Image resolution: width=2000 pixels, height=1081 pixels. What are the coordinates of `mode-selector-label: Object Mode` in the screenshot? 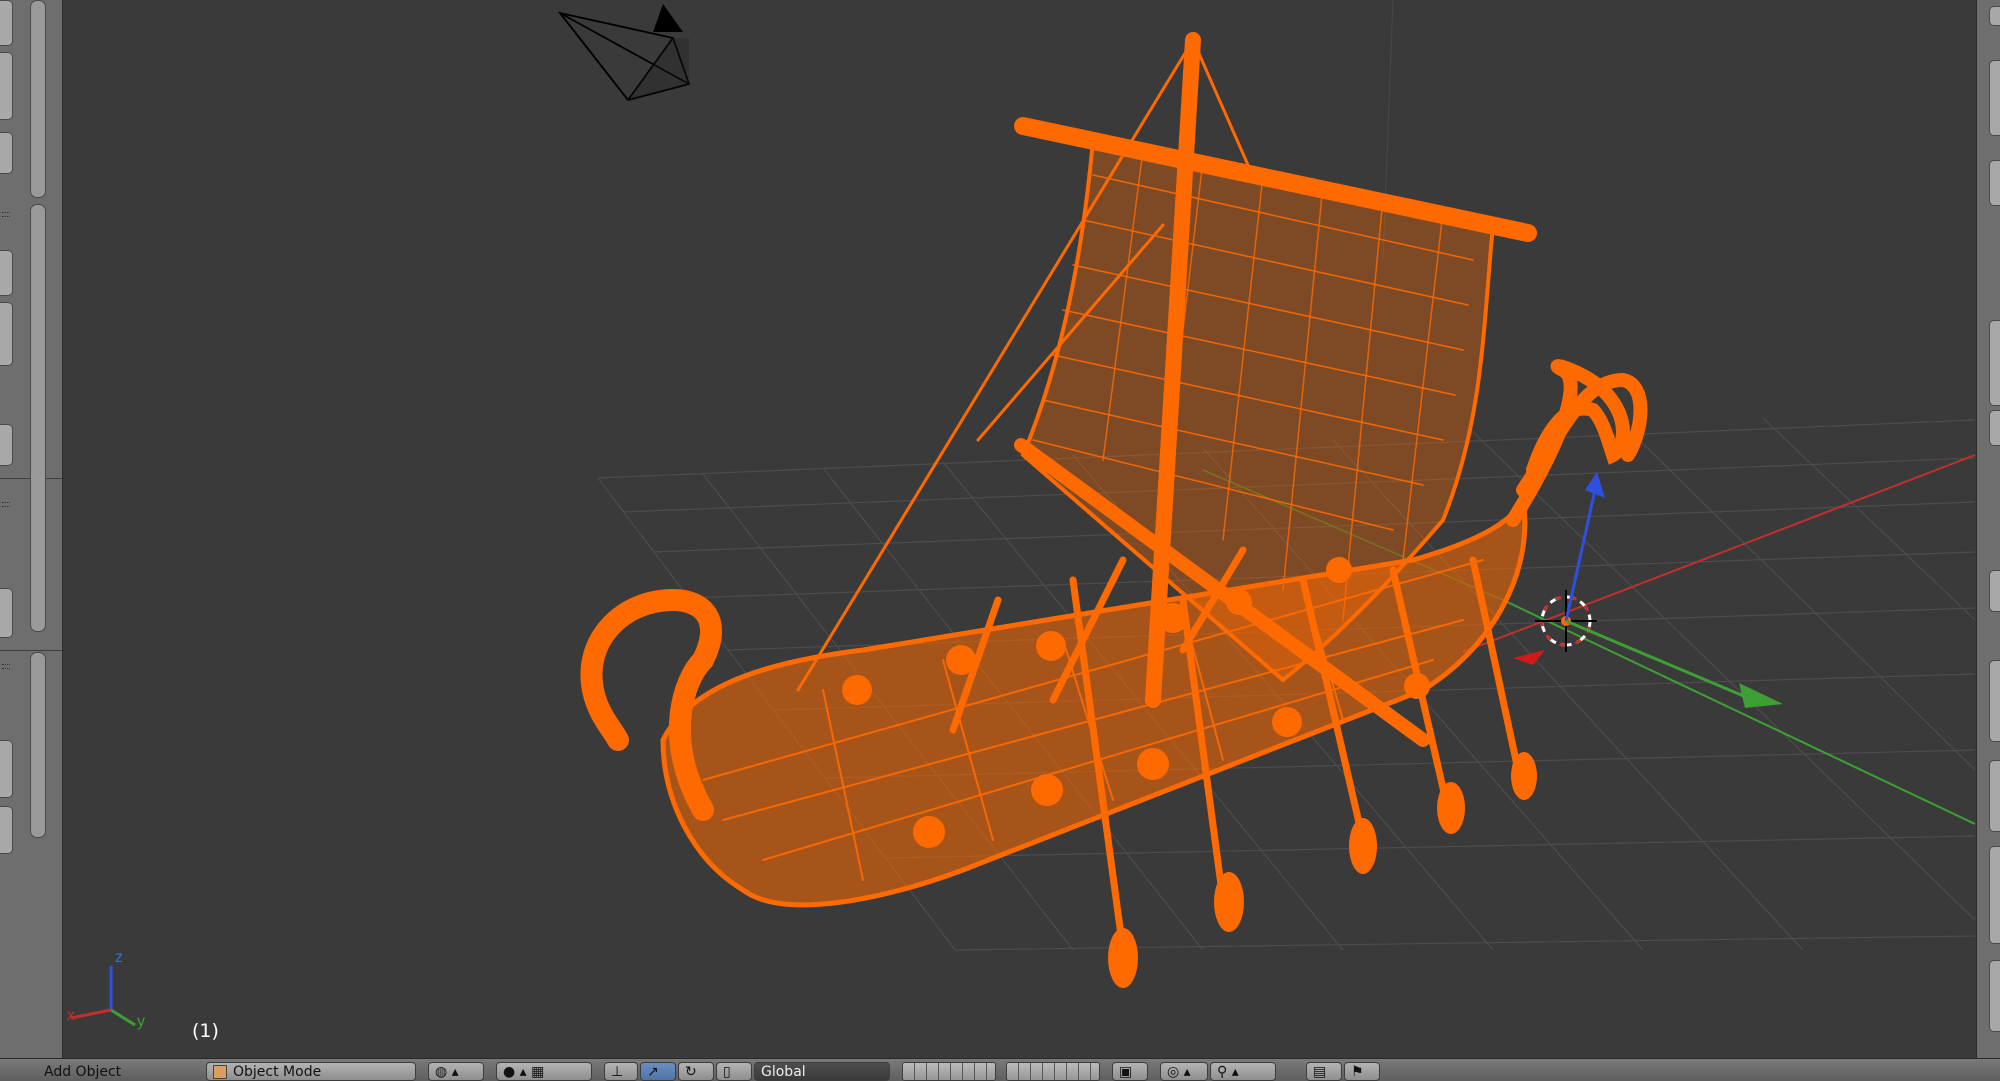 It's located at (277, 1072).